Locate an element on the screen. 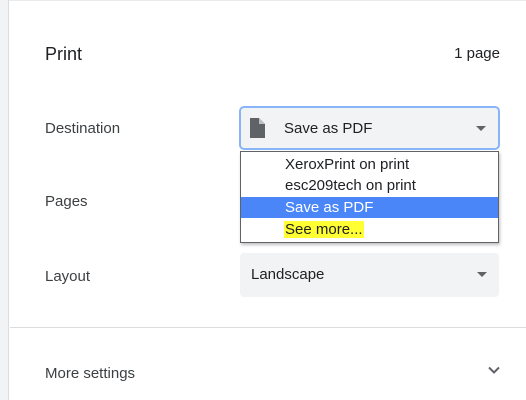  more-settings-label: More settings is located at coordinates (90, 373).